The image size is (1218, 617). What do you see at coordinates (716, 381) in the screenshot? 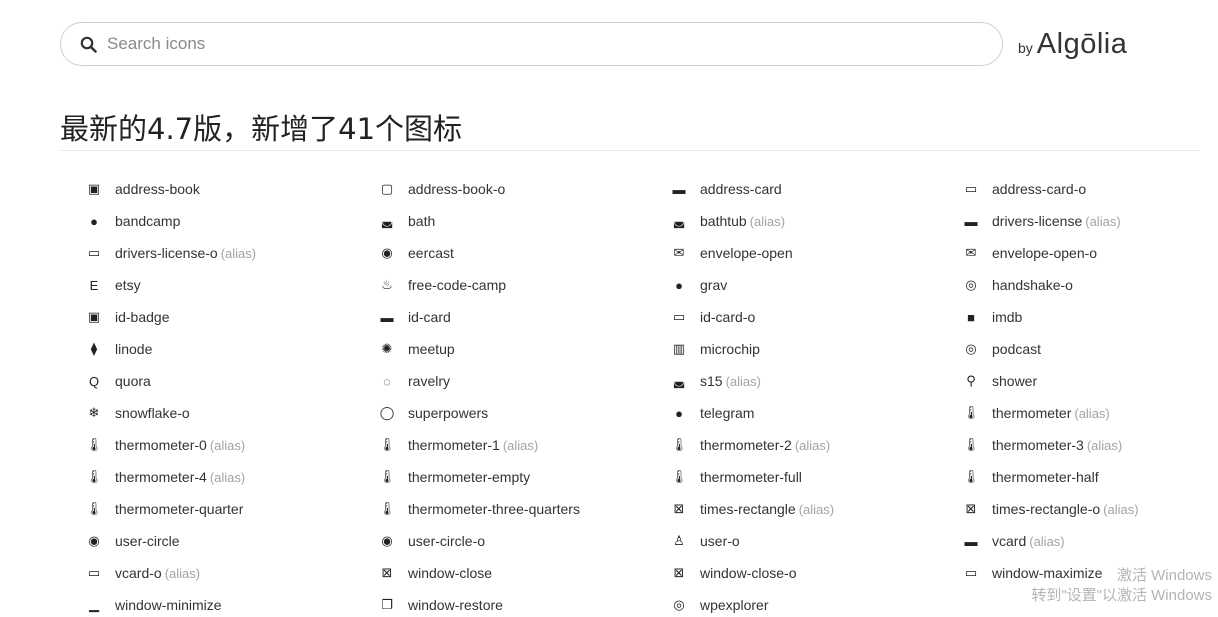
I see `icon-list-item: ◛ s15 (alias)` at bounding box center [716, 381].